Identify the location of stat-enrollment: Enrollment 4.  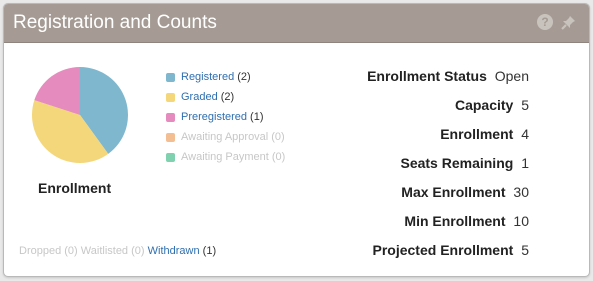
(448, 138).